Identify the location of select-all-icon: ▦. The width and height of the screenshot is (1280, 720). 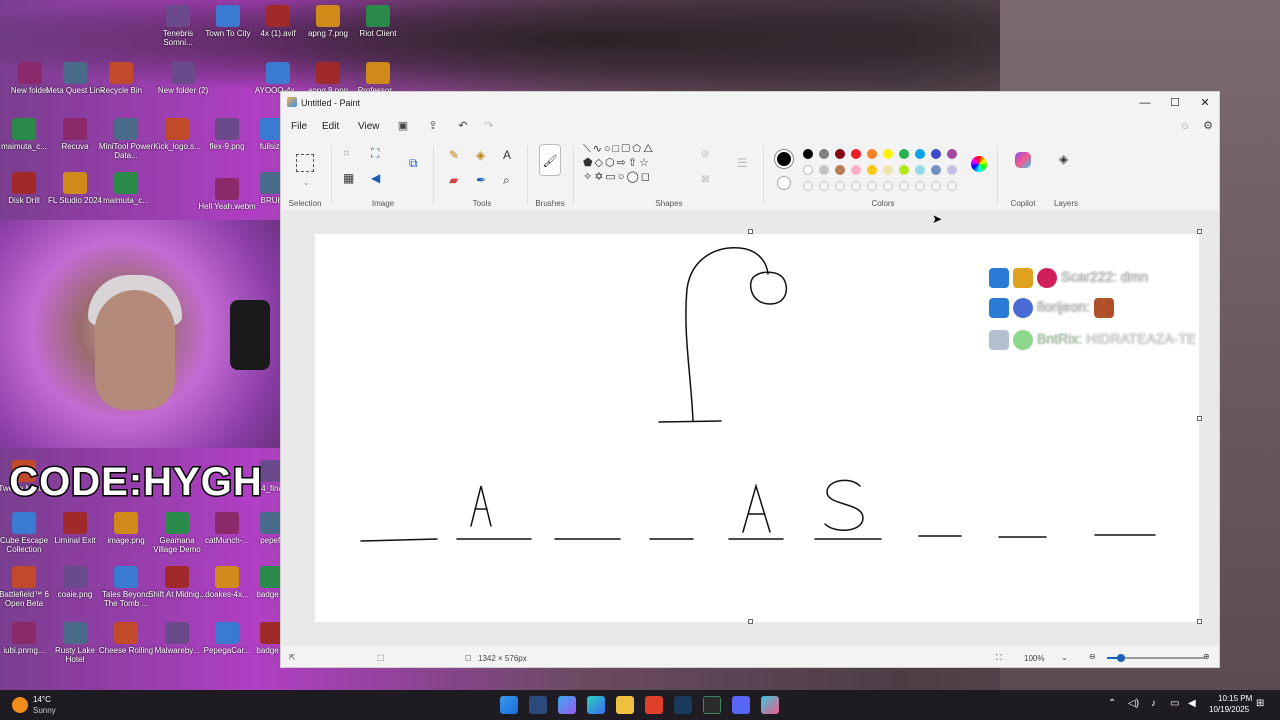
(348, 178).